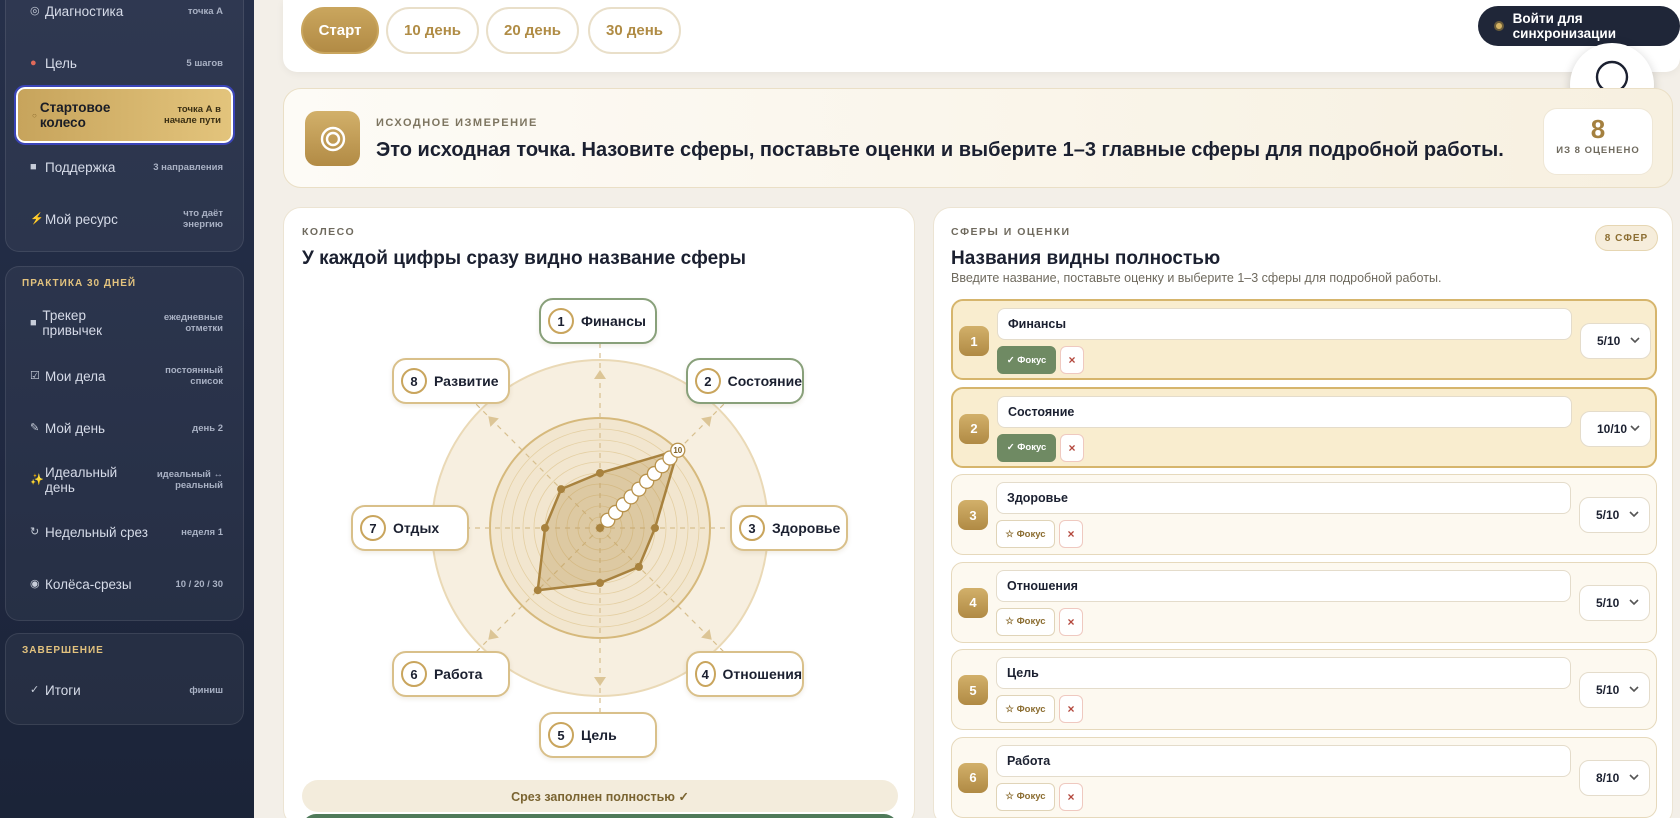  Describe the element at coordinates (806, 528) in the screenshot. I see `wheel-sphere-name: Здоровье` at that location.